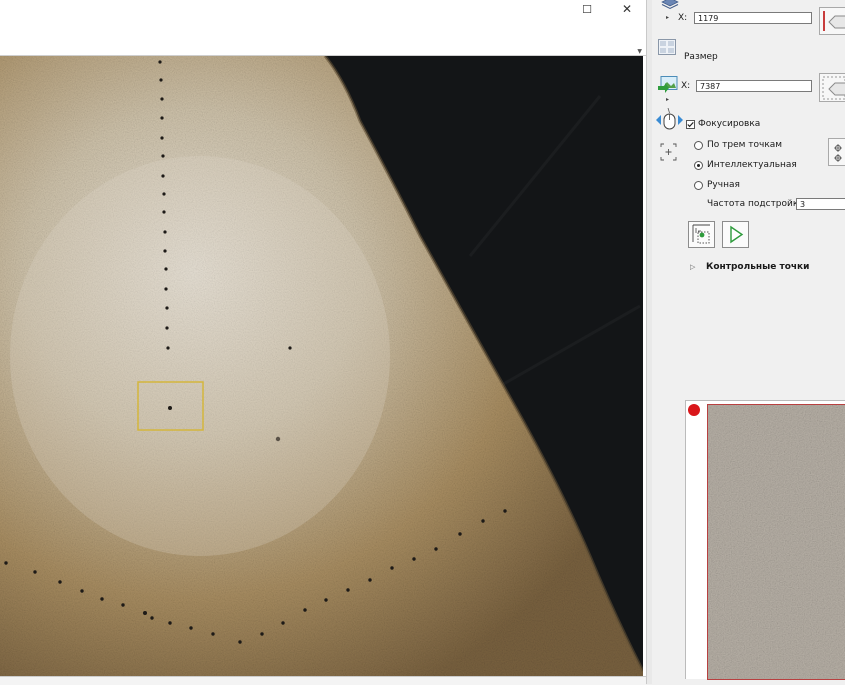 The image size is (845, 685). I want to click on radio-manual, so click(698, 185).